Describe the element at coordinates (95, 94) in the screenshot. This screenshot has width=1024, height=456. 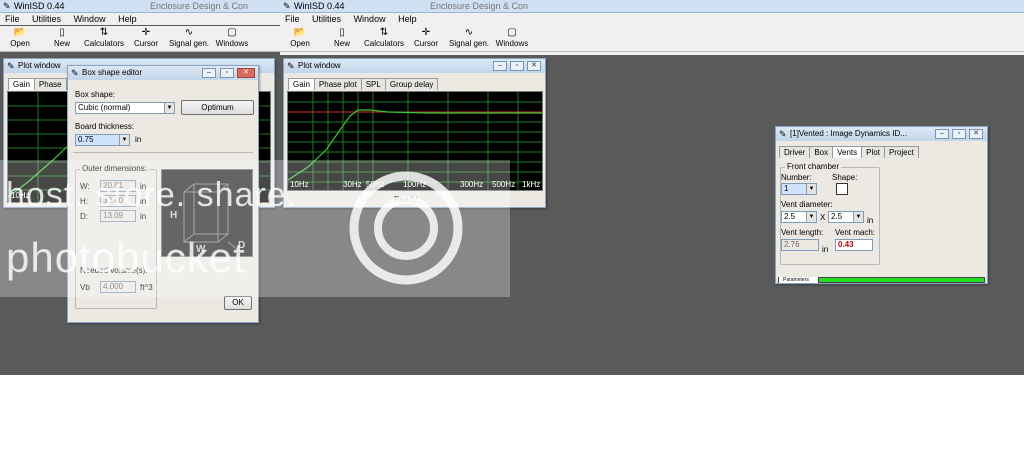
I see `box-shape-label: Box shape:` at that location.